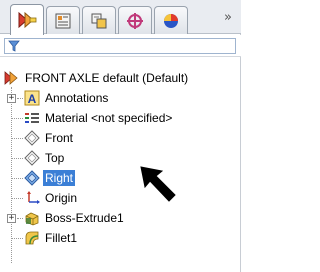  Describe the element at coordinates (11, 98) in the screenshot. I see `expand-annotations-toggle: +` at that location.